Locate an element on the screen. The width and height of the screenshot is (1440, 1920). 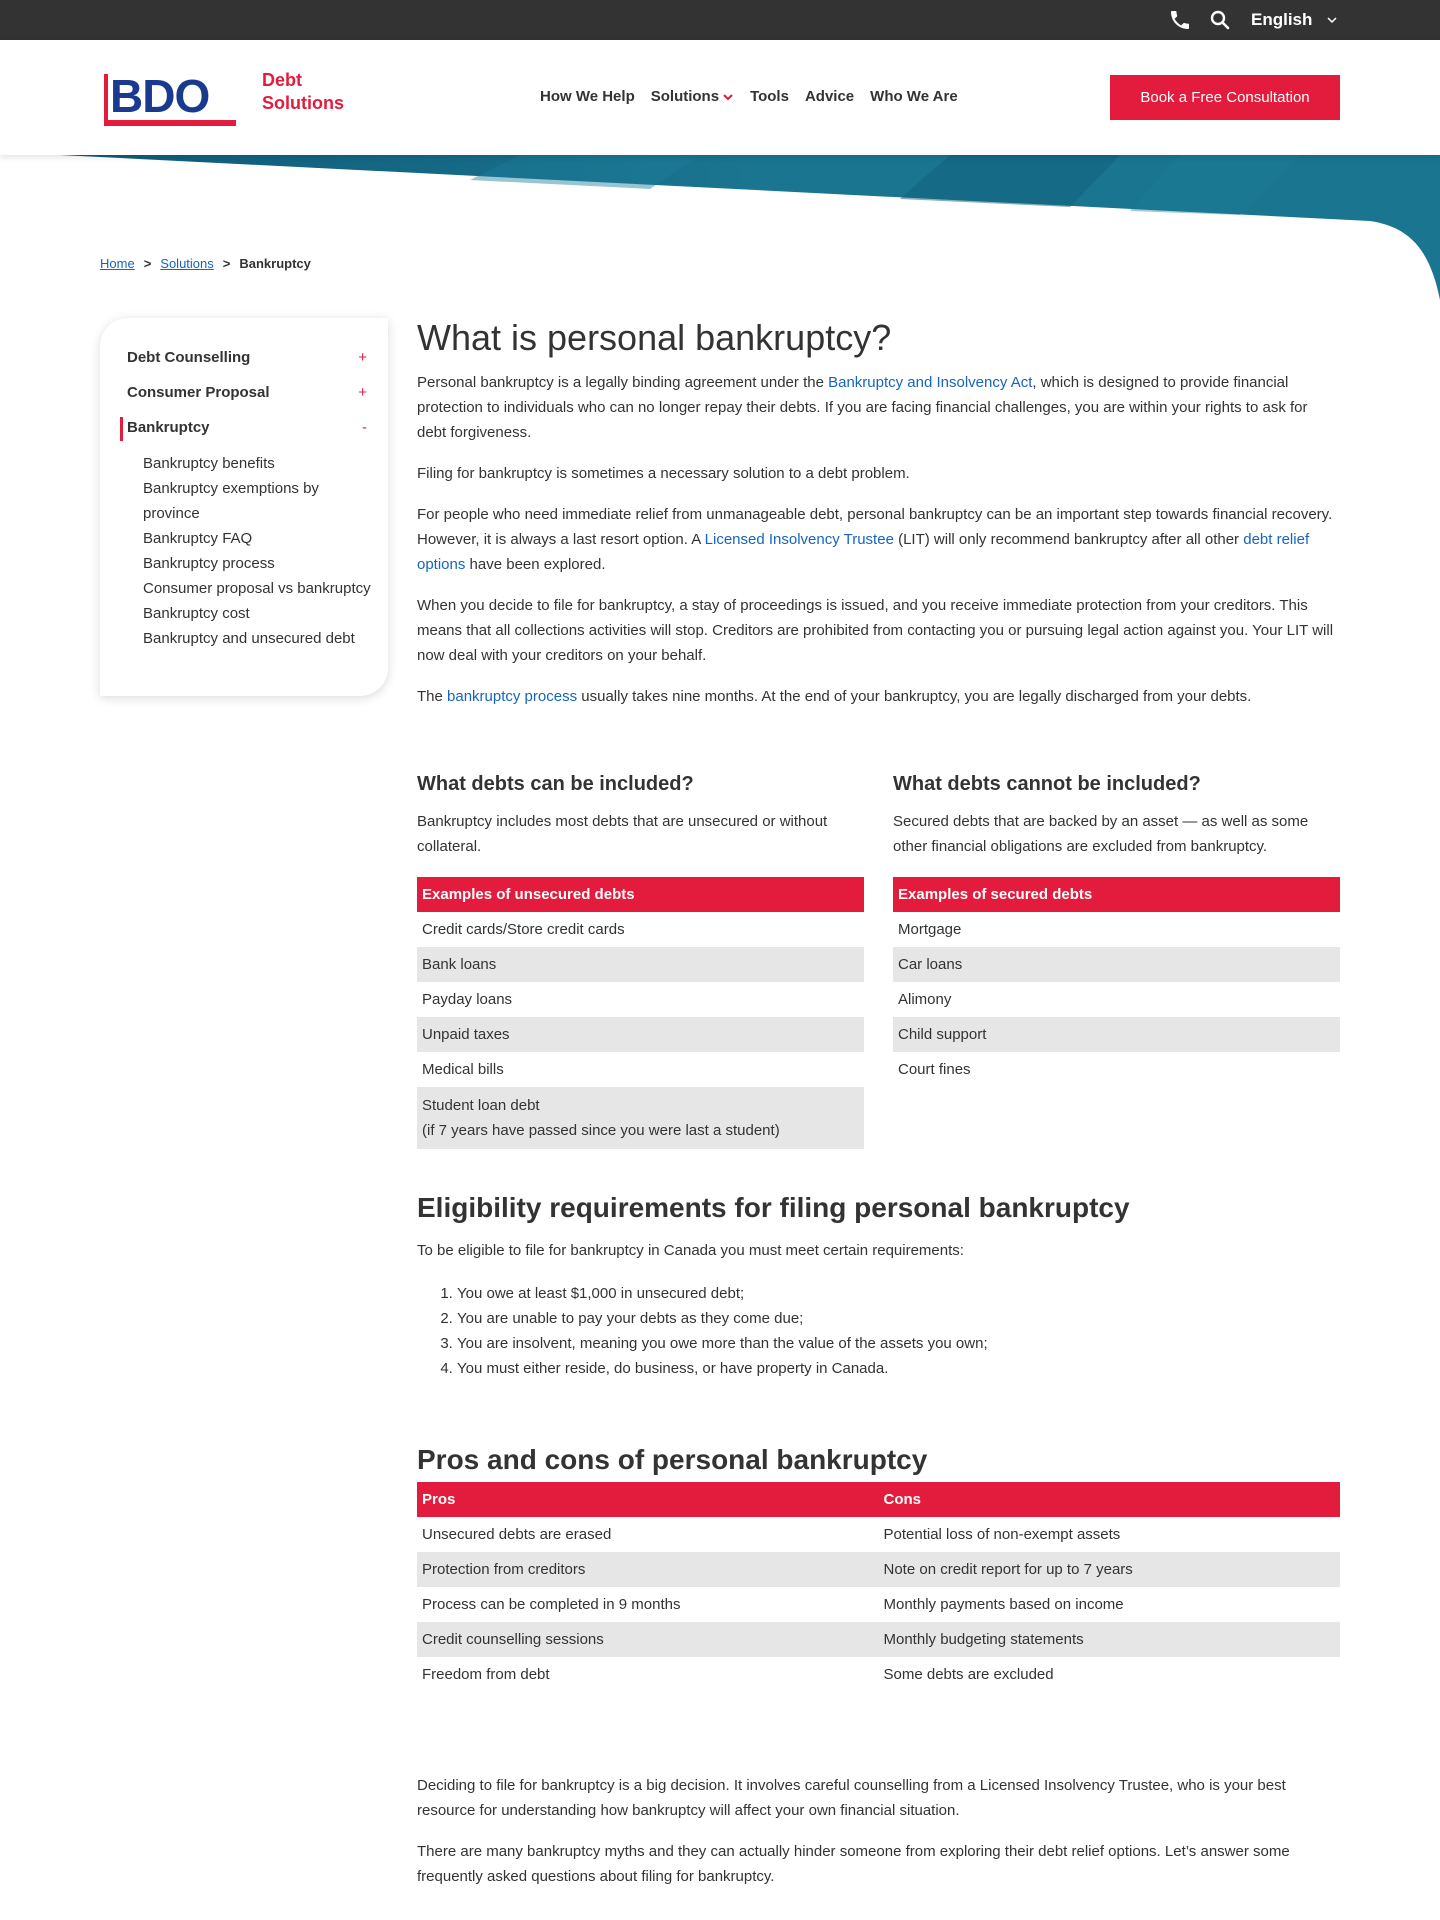
sidebar-subitem: Bankruptcy process is located at coordinates (258, 563).